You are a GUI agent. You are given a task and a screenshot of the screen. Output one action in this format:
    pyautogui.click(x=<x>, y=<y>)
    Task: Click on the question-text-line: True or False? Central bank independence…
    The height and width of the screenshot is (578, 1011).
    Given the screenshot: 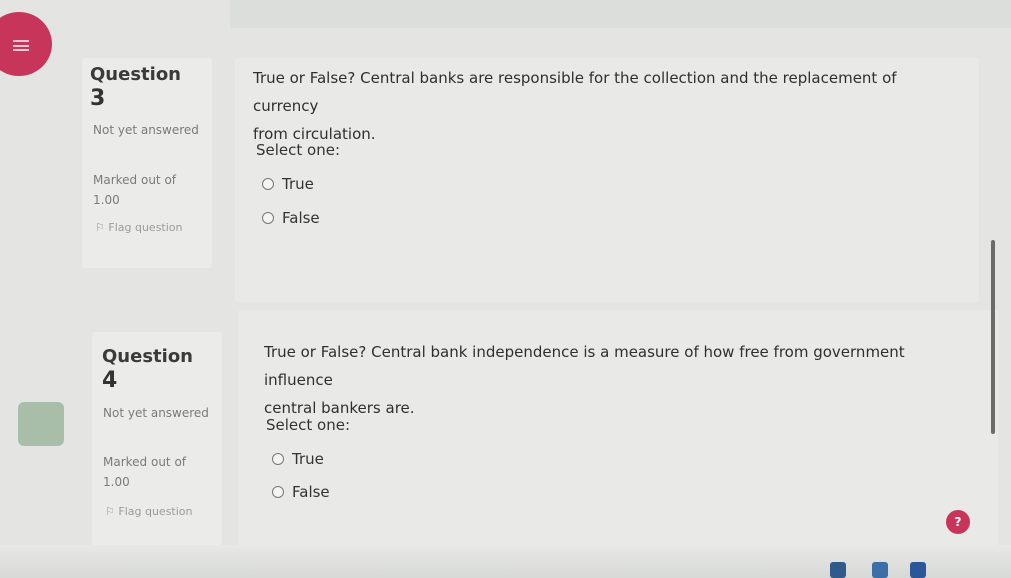 What is the action you would take?
    pyautogui.click(x=584, y=366)
    